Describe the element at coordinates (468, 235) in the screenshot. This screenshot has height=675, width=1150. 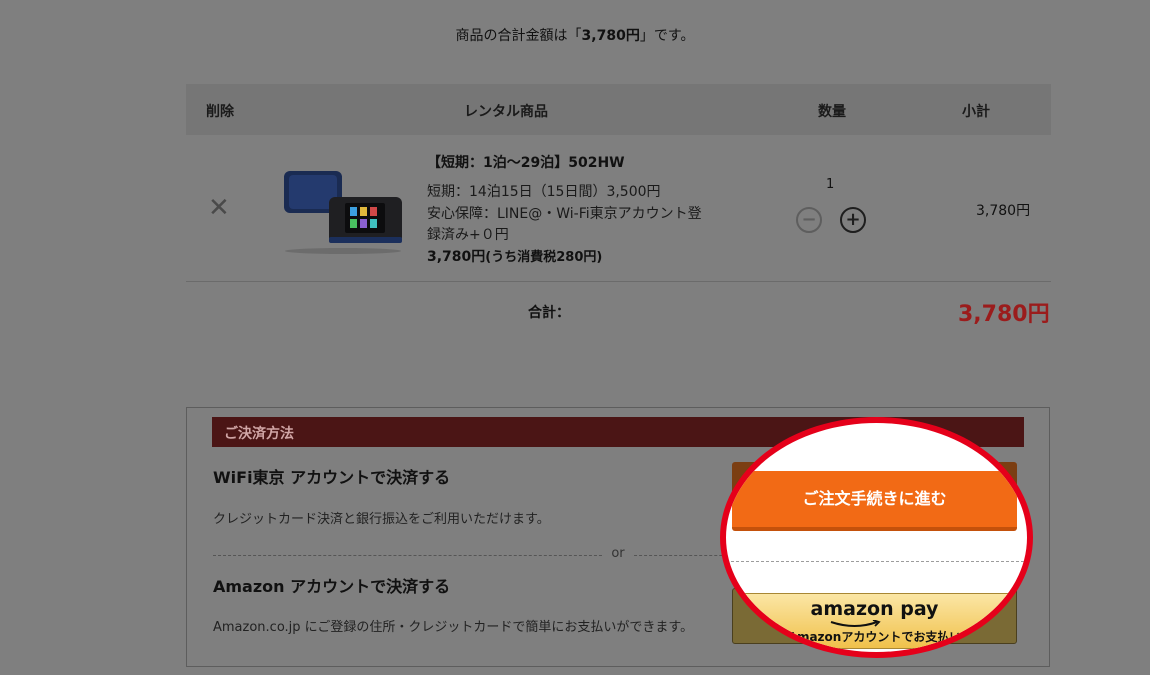
I see `product-insurance-cont: 録済み+０円` at that location.